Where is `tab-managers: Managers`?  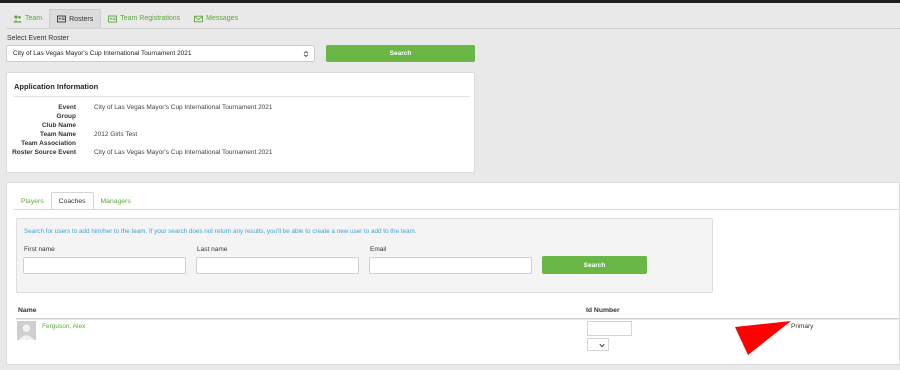
tab-managers: Managers is located at coordinates (116, 201).